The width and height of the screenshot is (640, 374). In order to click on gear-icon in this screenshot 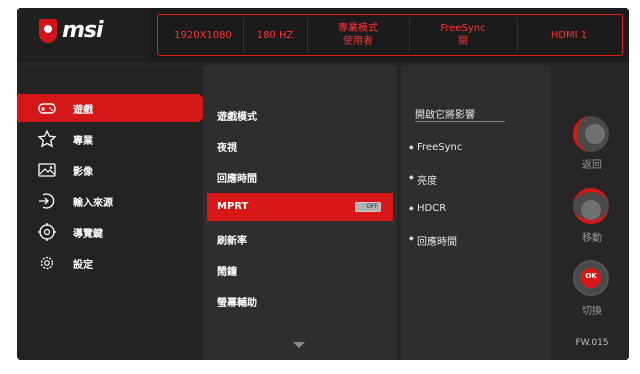, I will do `click(47, 263)`.